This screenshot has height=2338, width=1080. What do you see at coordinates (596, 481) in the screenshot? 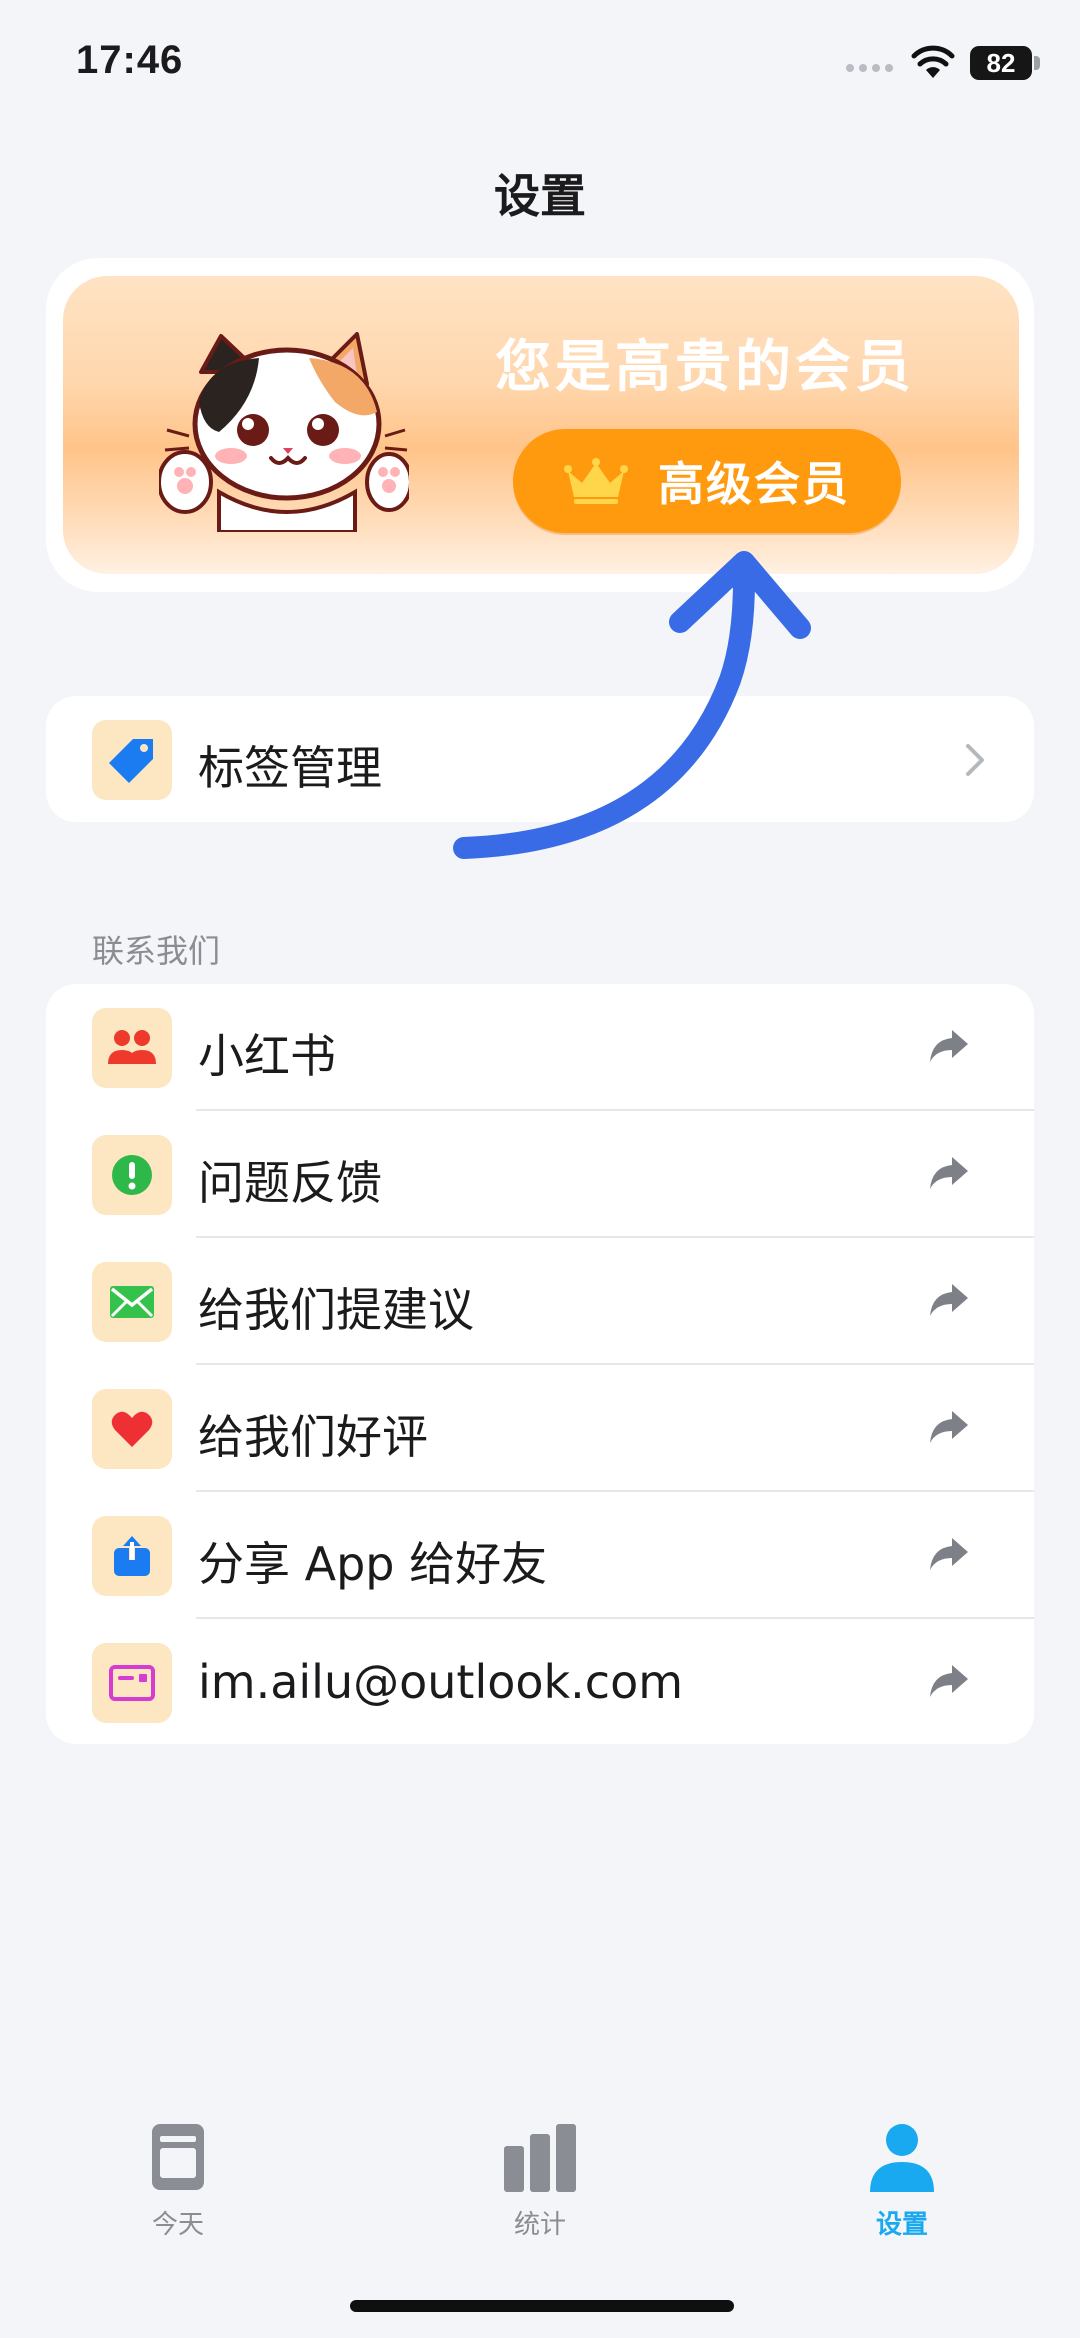
I see `crown-icon` at bounding box center [596, 481].